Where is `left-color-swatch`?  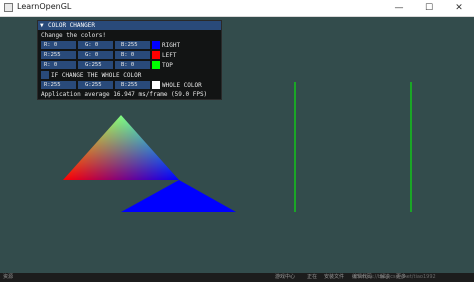 left-color-swatch is located at coordinates (156, 55).